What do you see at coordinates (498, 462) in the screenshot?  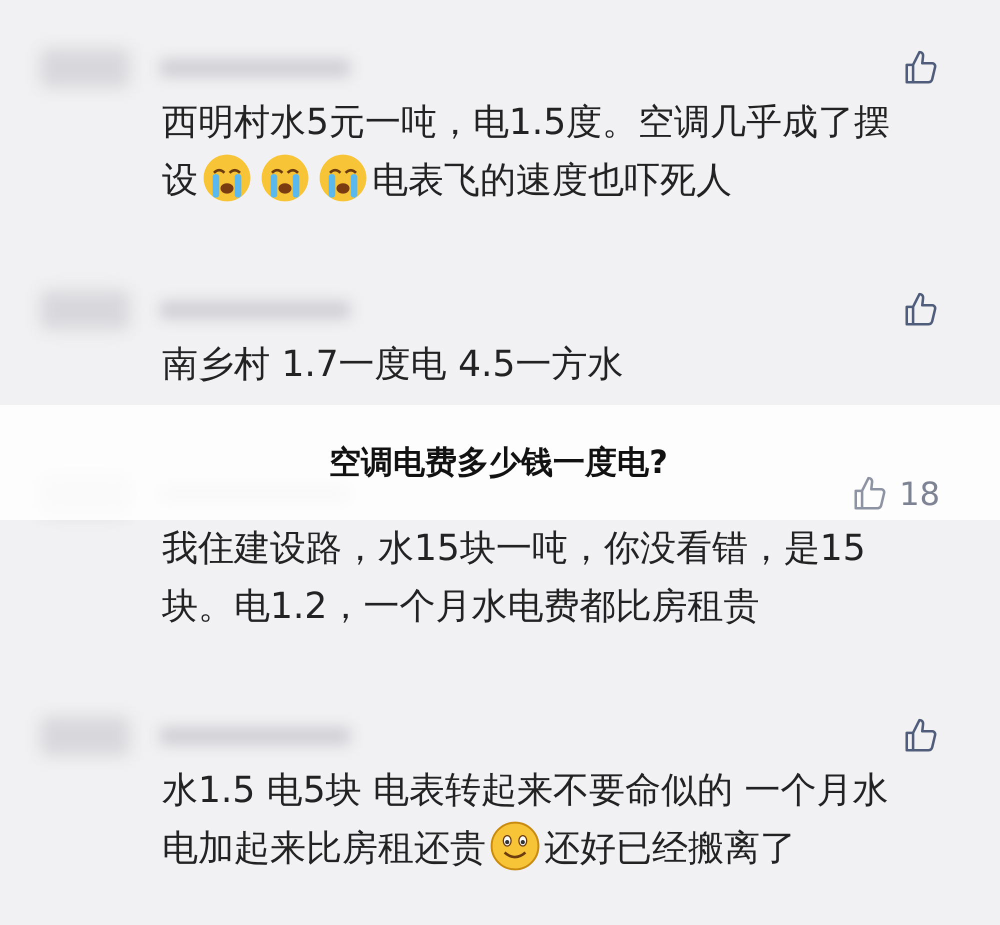 I see `banner-title: 空调电费多少钱一度电?` at bounding box center [498, 462].